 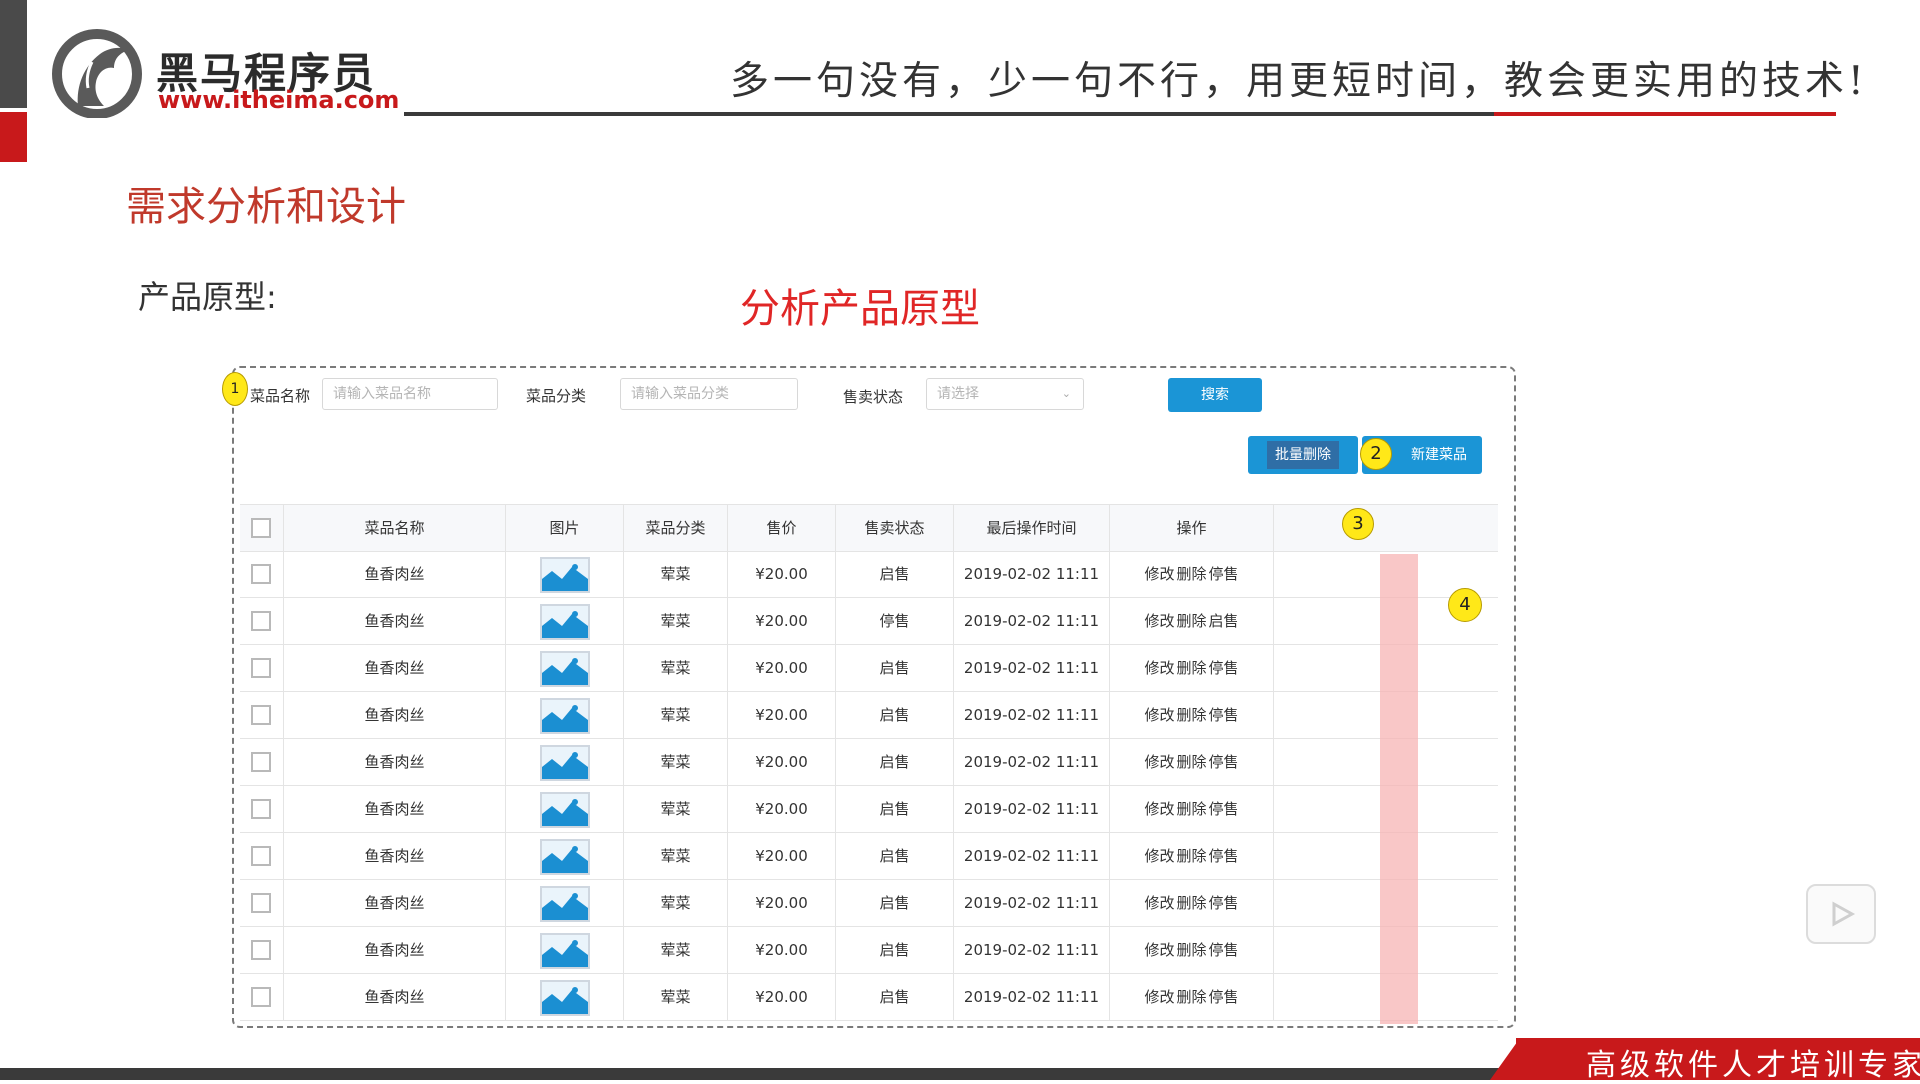 I want to click on operations-cell: 修改 删除 停售, so click(x=1192, y=856).